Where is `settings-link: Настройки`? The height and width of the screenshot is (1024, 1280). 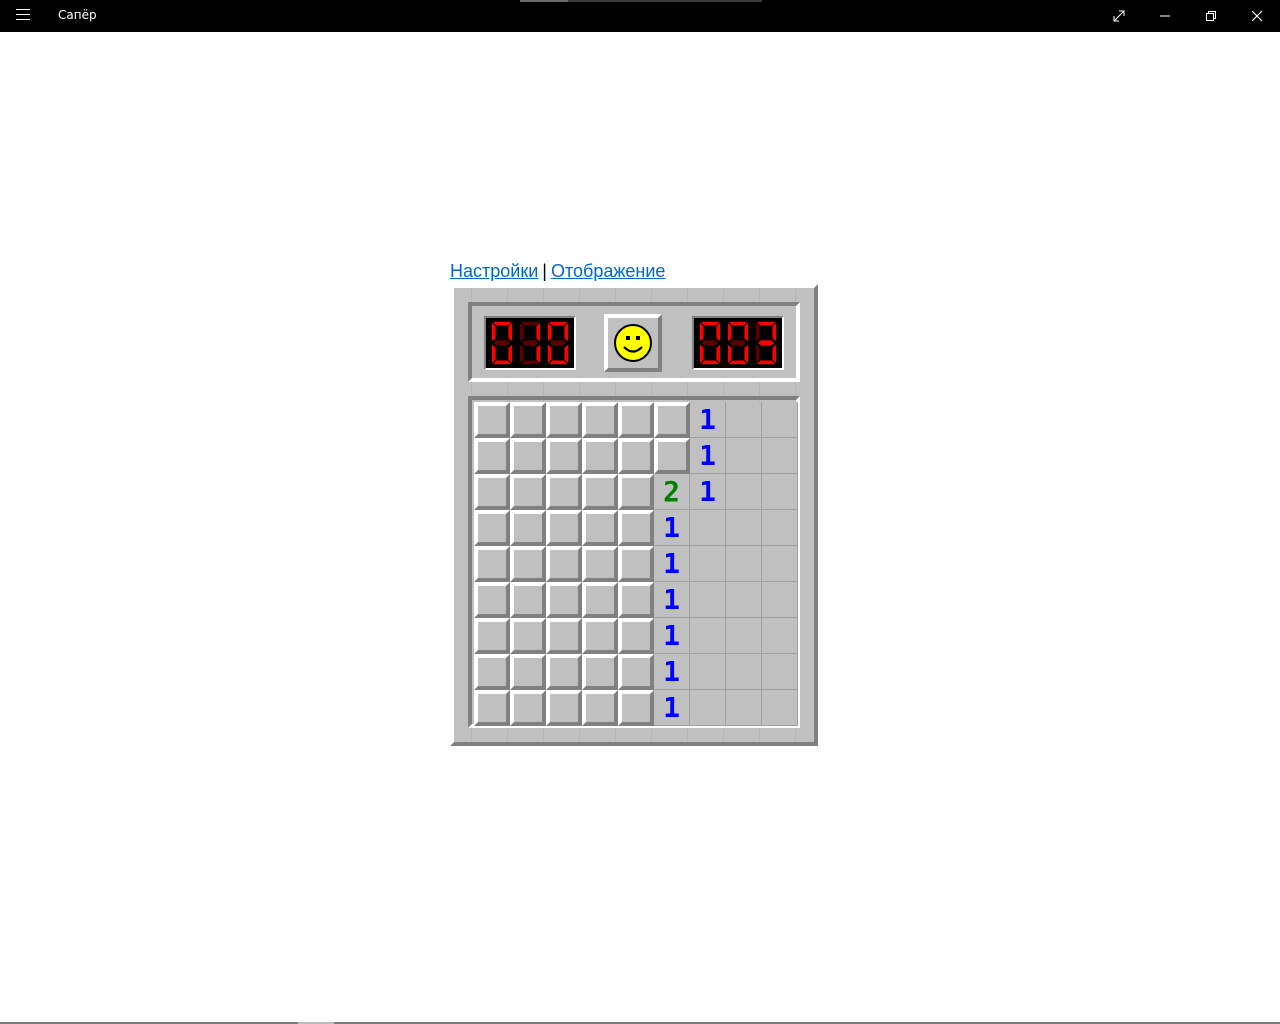
settings-link: Настройки is located at coordinates (494, 271).